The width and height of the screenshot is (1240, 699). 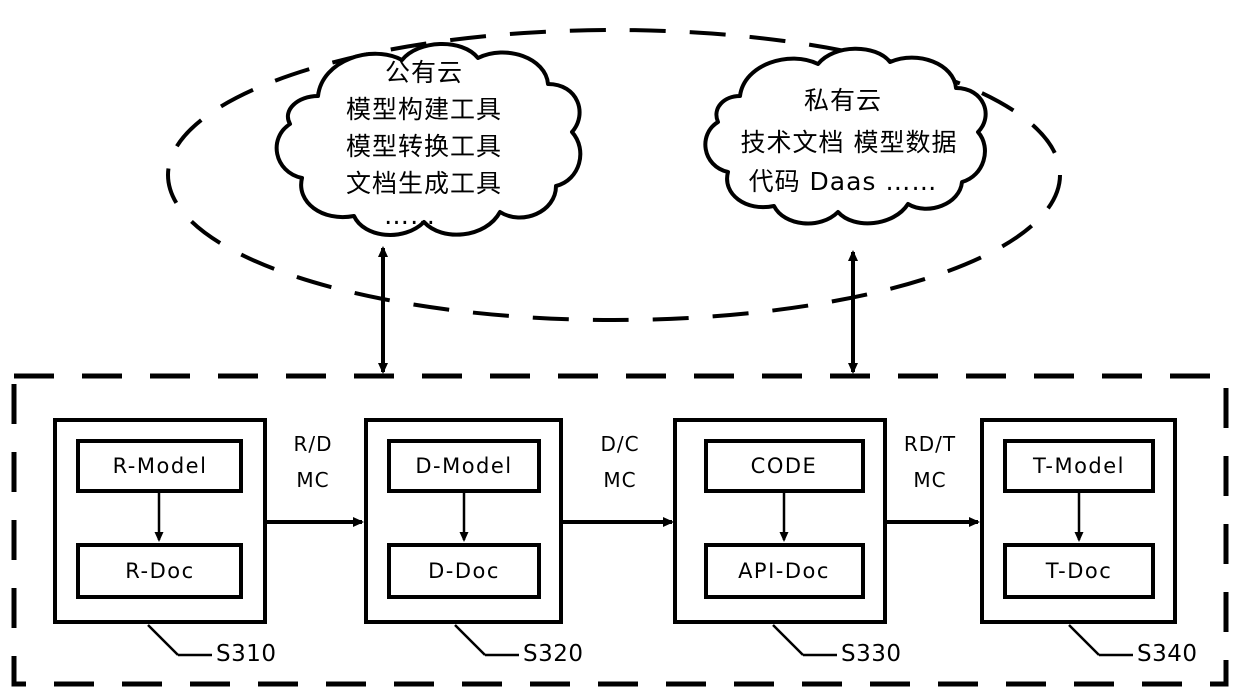 I want to click on private-cloud-line-1: 私有云, so click(x=843, y=100).